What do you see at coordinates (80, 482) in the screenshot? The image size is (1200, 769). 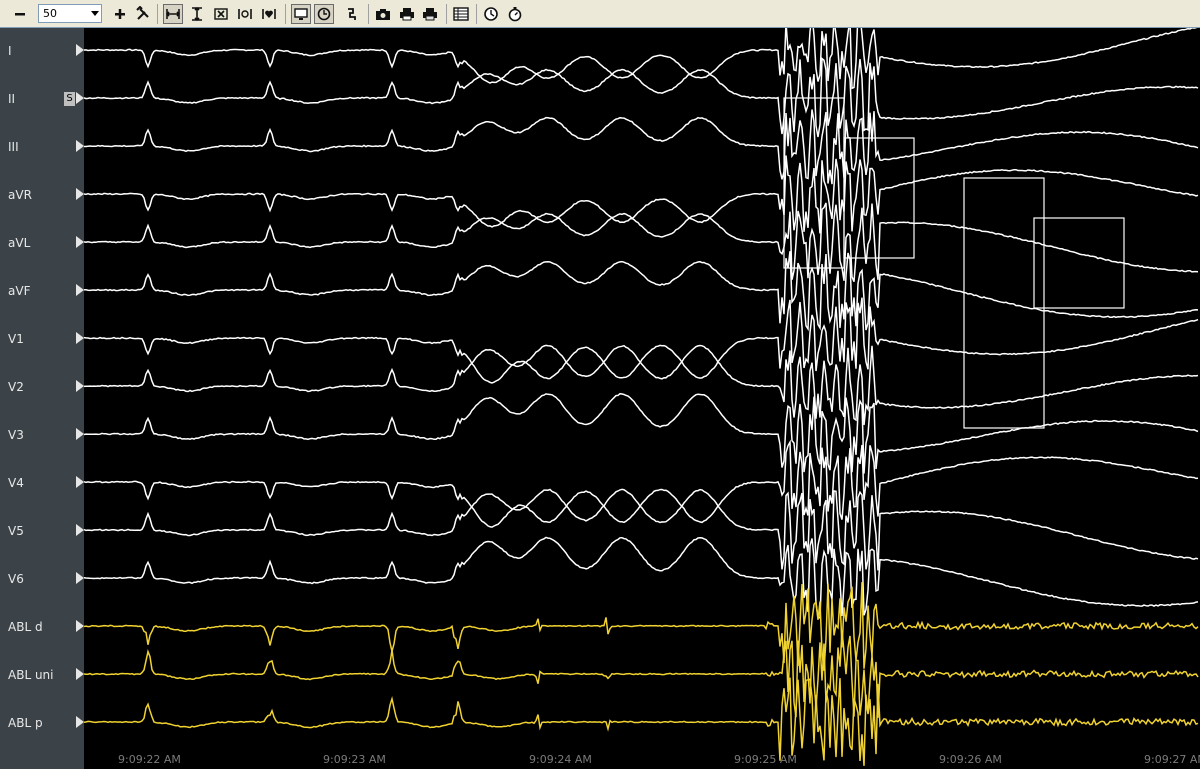 I see `channel-marker-V4` at bounding box center [80, 482].